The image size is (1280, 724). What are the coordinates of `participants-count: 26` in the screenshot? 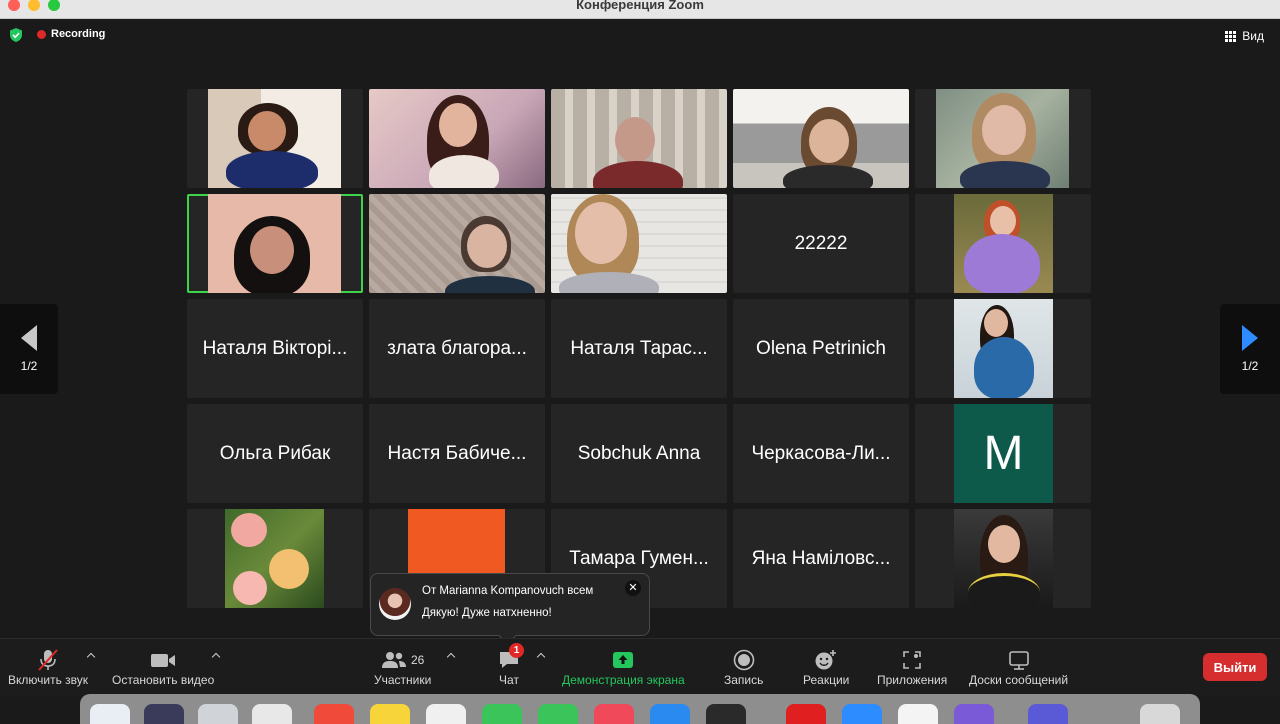 It's located at (417, 660).